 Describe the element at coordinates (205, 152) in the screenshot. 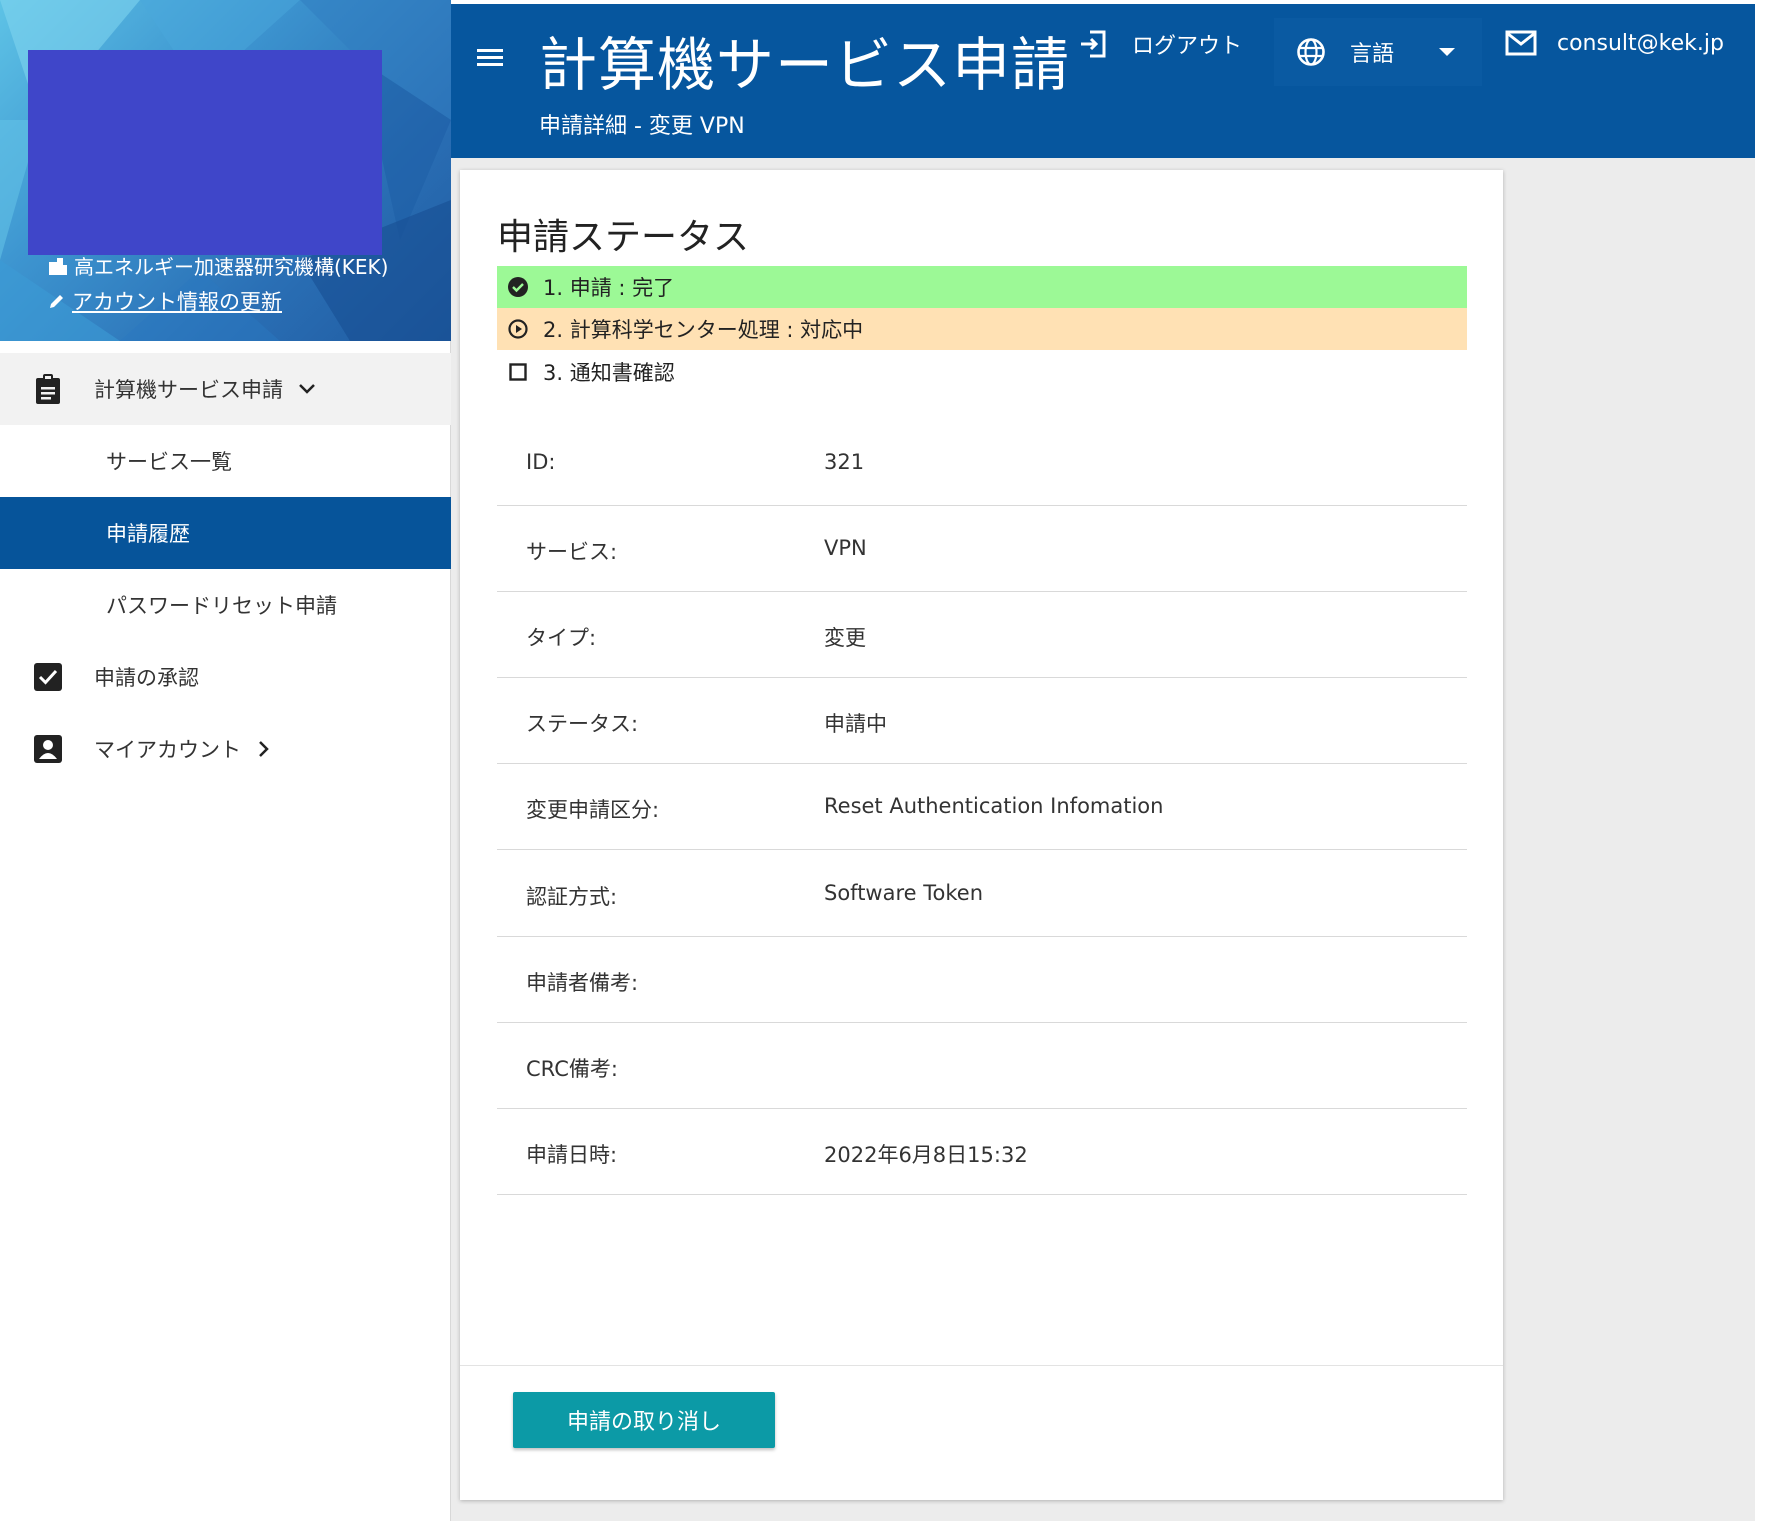

I see `avatar` at that location.